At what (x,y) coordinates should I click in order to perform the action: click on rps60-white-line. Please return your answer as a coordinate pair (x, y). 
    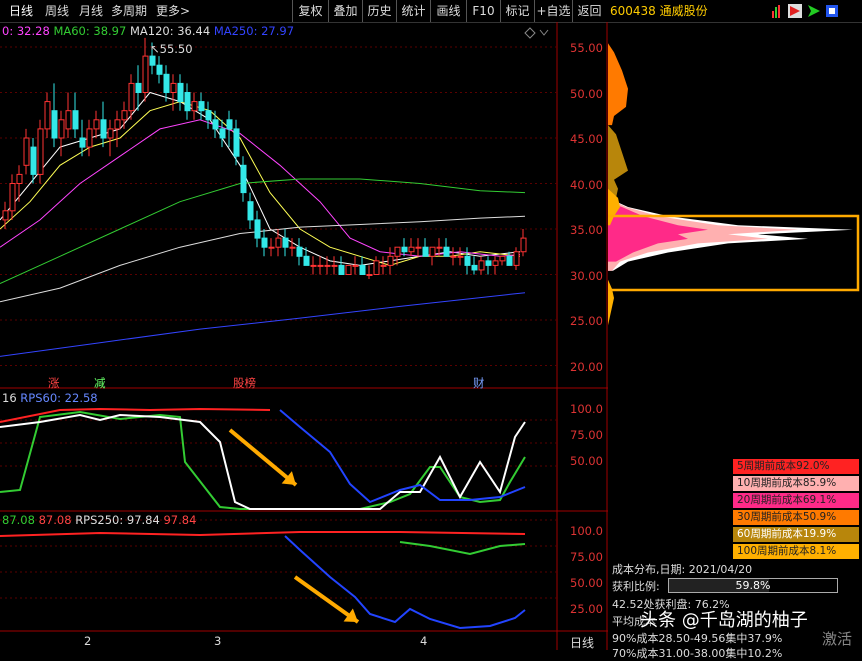
    Looking at the image, I should click on (263, 461).